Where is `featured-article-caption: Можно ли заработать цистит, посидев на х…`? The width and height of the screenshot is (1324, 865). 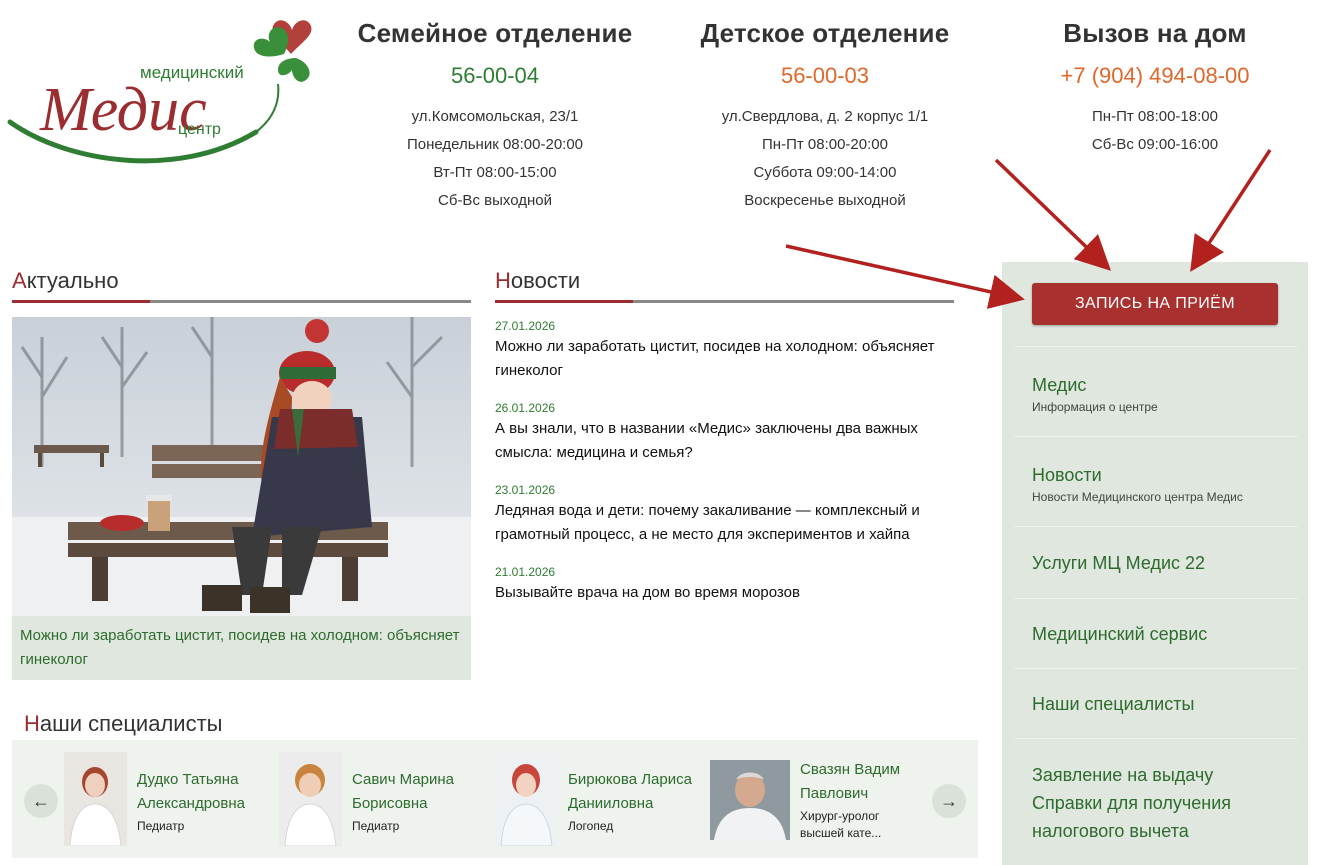
featured-article-caption: Можно ли заработать цистит, посидев на х… is located at coordinates (241, 648).